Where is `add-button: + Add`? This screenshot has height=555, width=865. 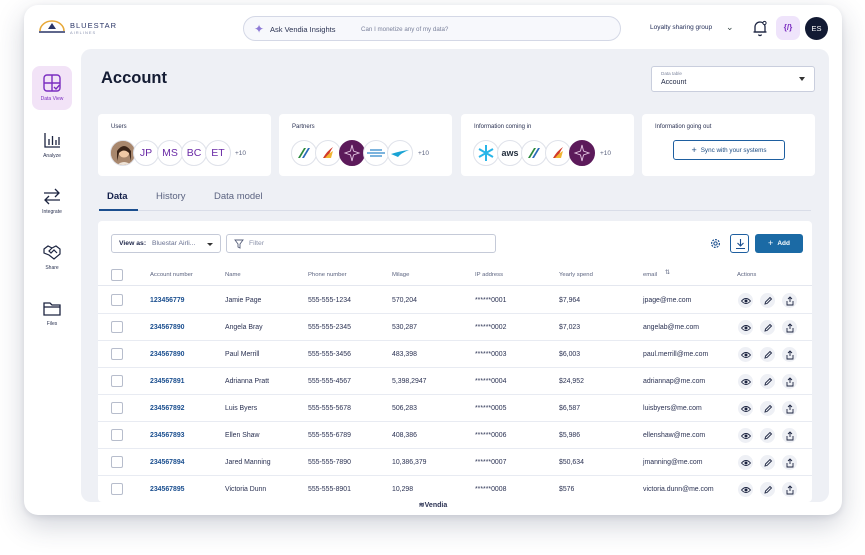 add-button: + Add is located at coordinates (779, 243).